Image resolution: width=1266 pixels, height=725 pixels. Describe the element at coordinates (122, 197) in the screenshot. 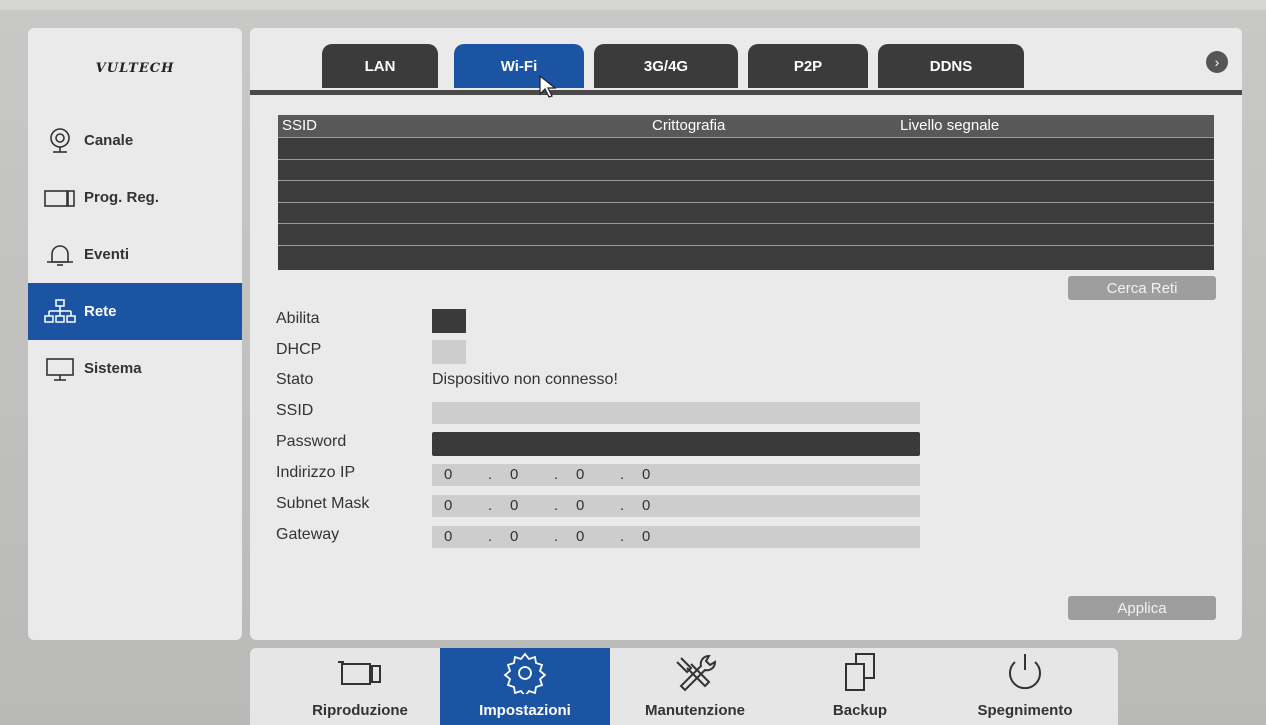

I see `sidebar-item-label: Prog. Reg.` at that location.